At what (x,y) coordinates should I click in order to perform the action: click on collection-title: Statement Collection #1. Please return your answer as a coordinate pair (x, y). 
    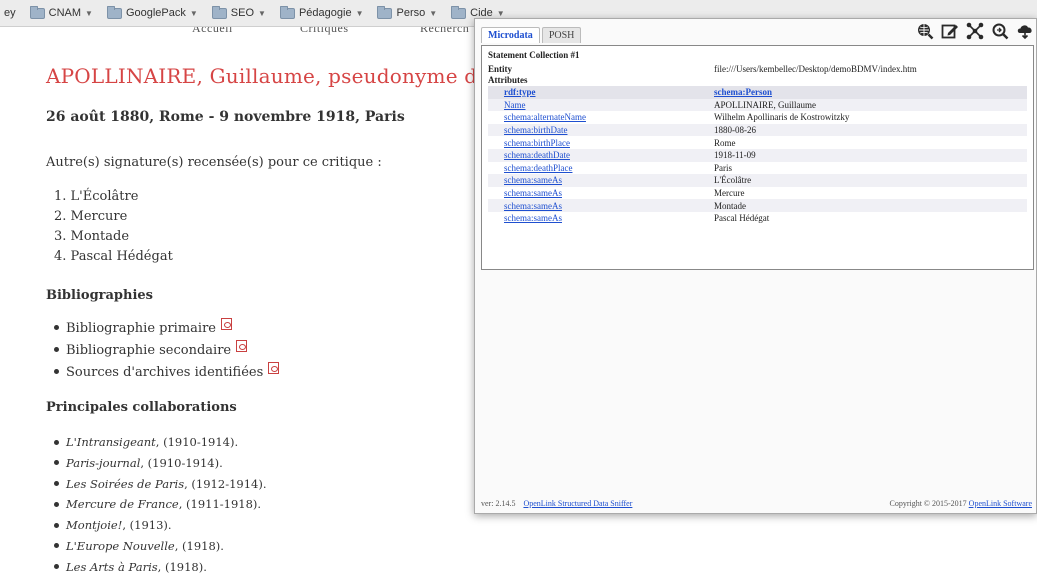
    Looking at the image, I should click on (534, 55).